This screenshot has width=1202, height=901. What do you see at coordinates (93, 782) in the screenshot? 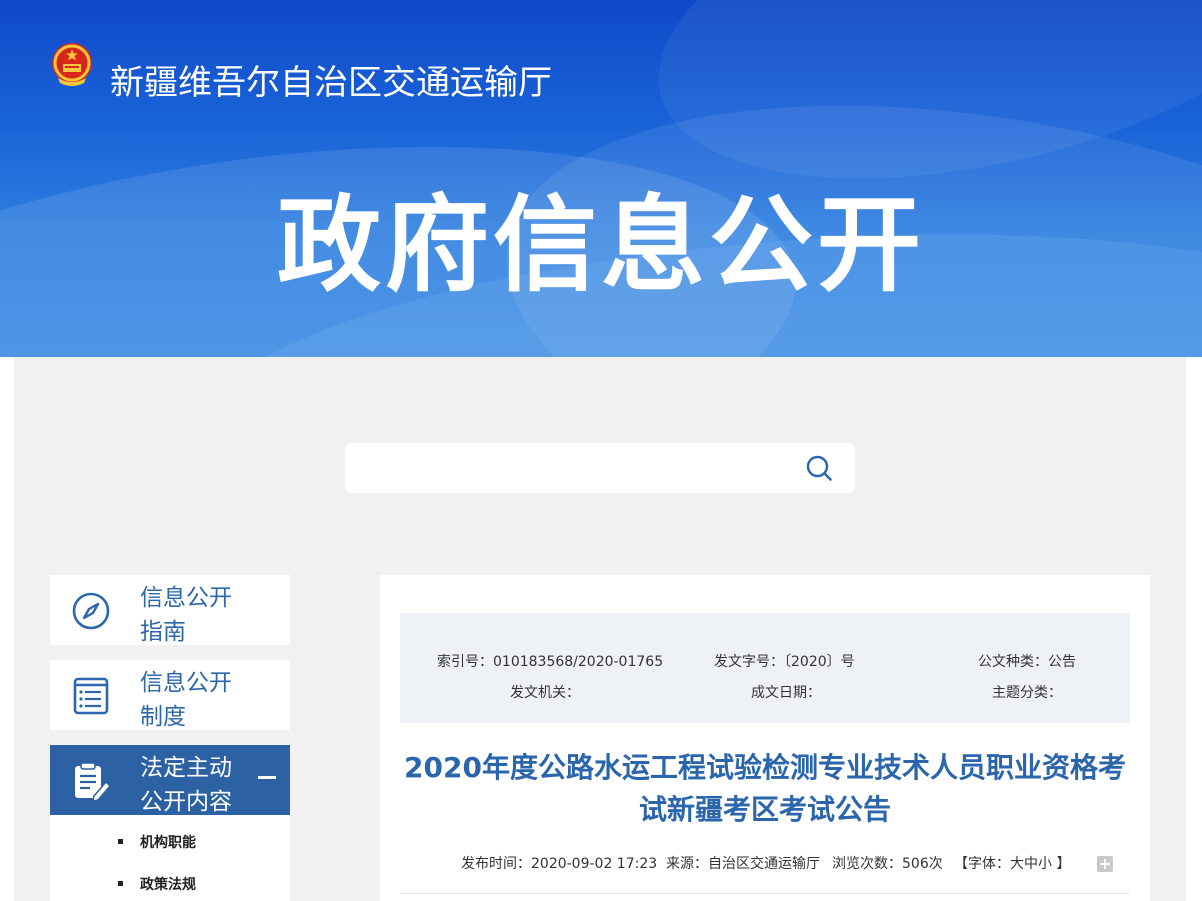
I see `clipboard-edit-icon` at bounding box center [93, 782].